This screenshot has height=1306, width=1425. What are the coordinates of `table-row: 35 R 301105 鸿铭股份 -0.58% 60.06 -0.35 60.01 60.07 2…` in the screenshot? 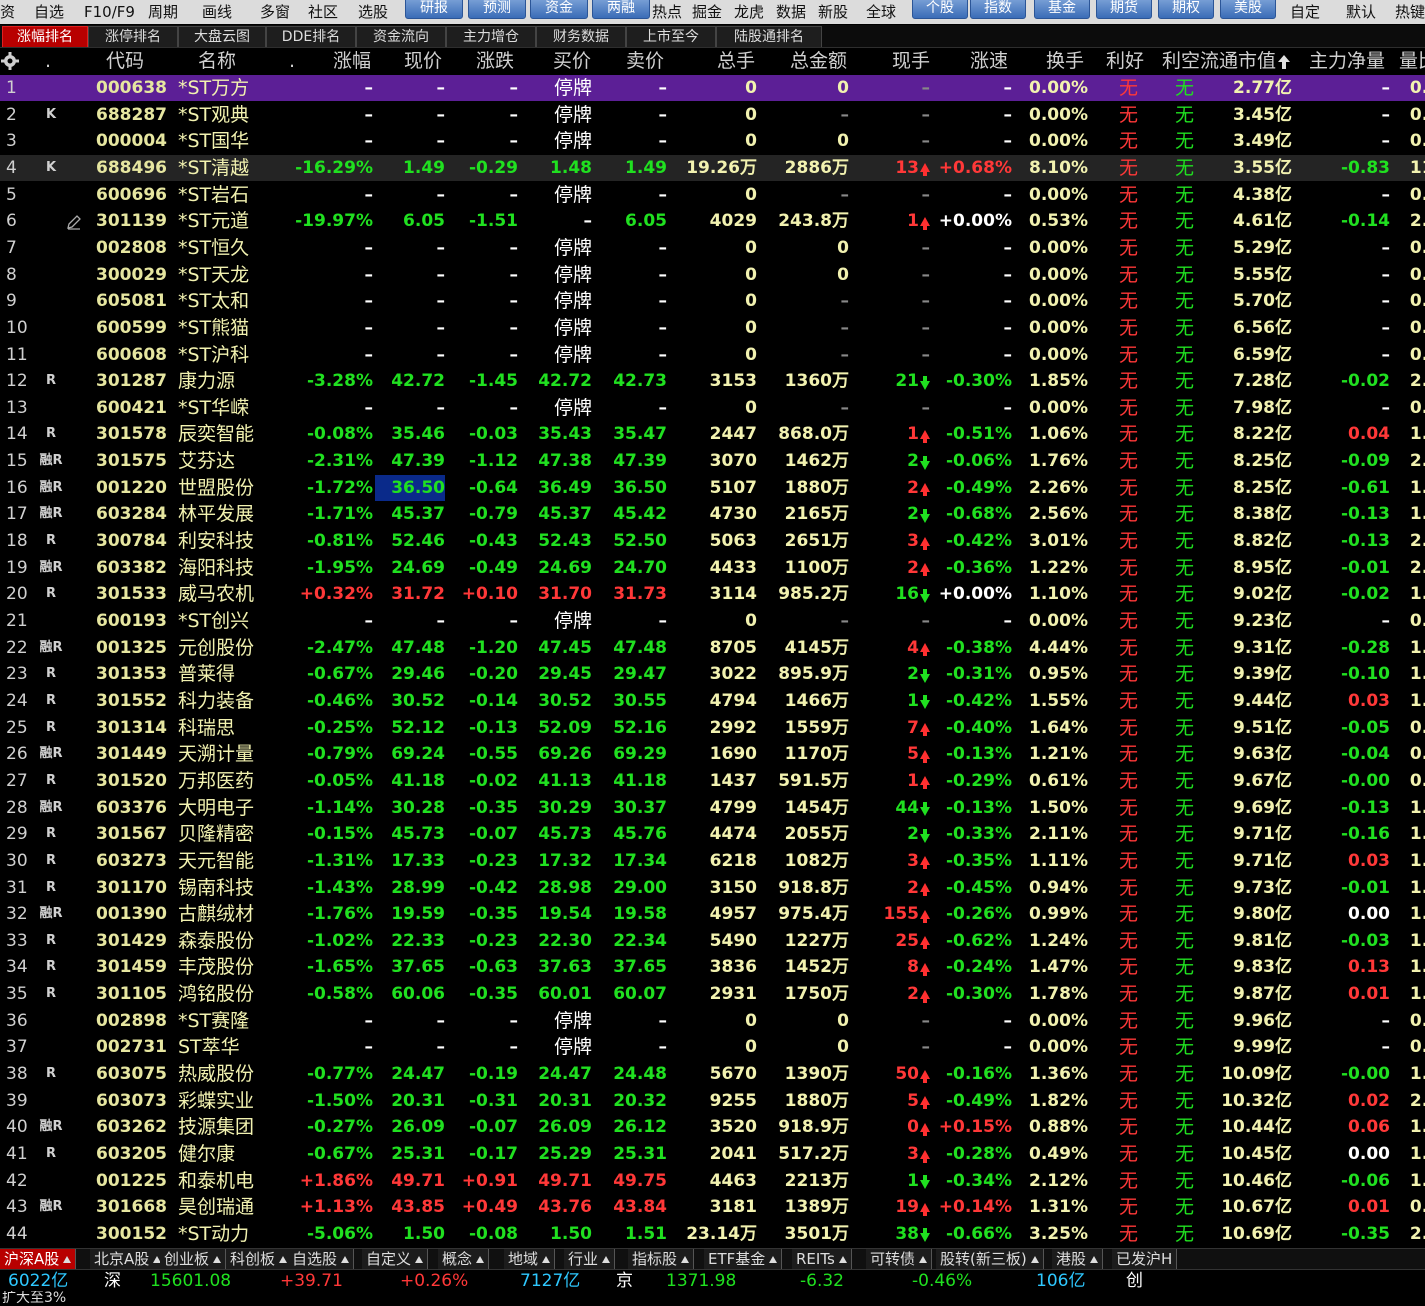 It's located at (712, 994).